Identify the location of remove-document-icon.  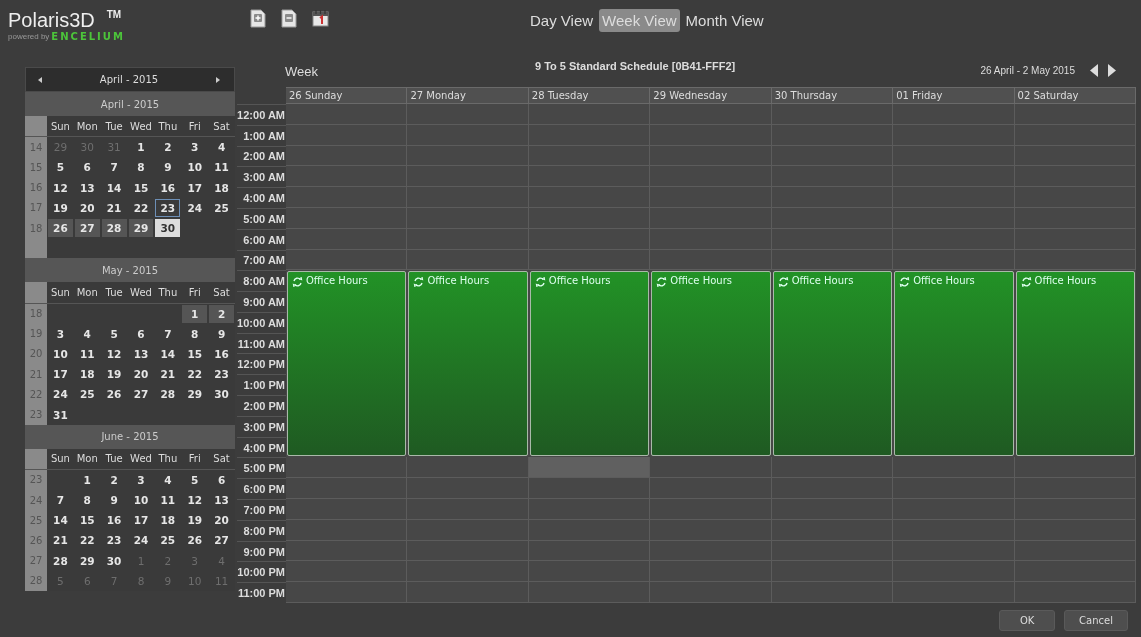
(289, 18).